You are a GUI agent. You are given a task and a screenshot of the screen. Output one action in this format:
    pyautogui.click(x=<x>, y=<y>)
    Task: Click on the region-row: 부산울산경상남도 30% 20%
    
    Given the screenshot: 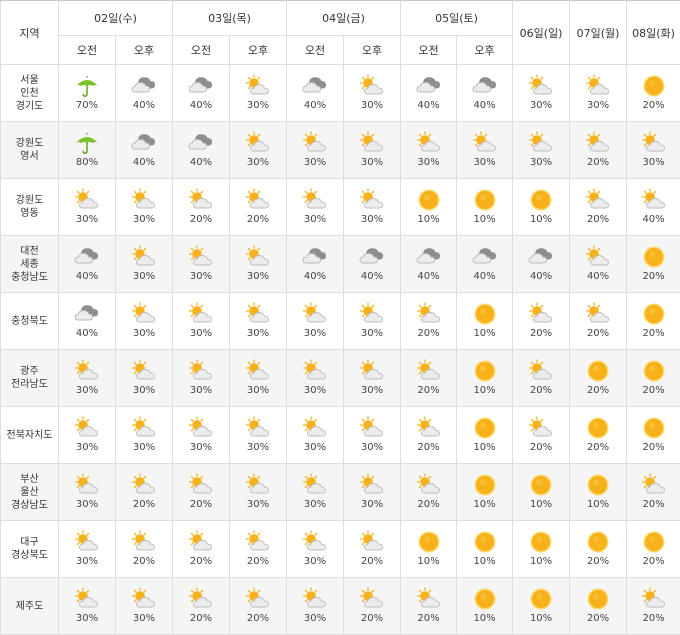 What is the action you would take?
    pyautogui.click(x=340, y=492)
    